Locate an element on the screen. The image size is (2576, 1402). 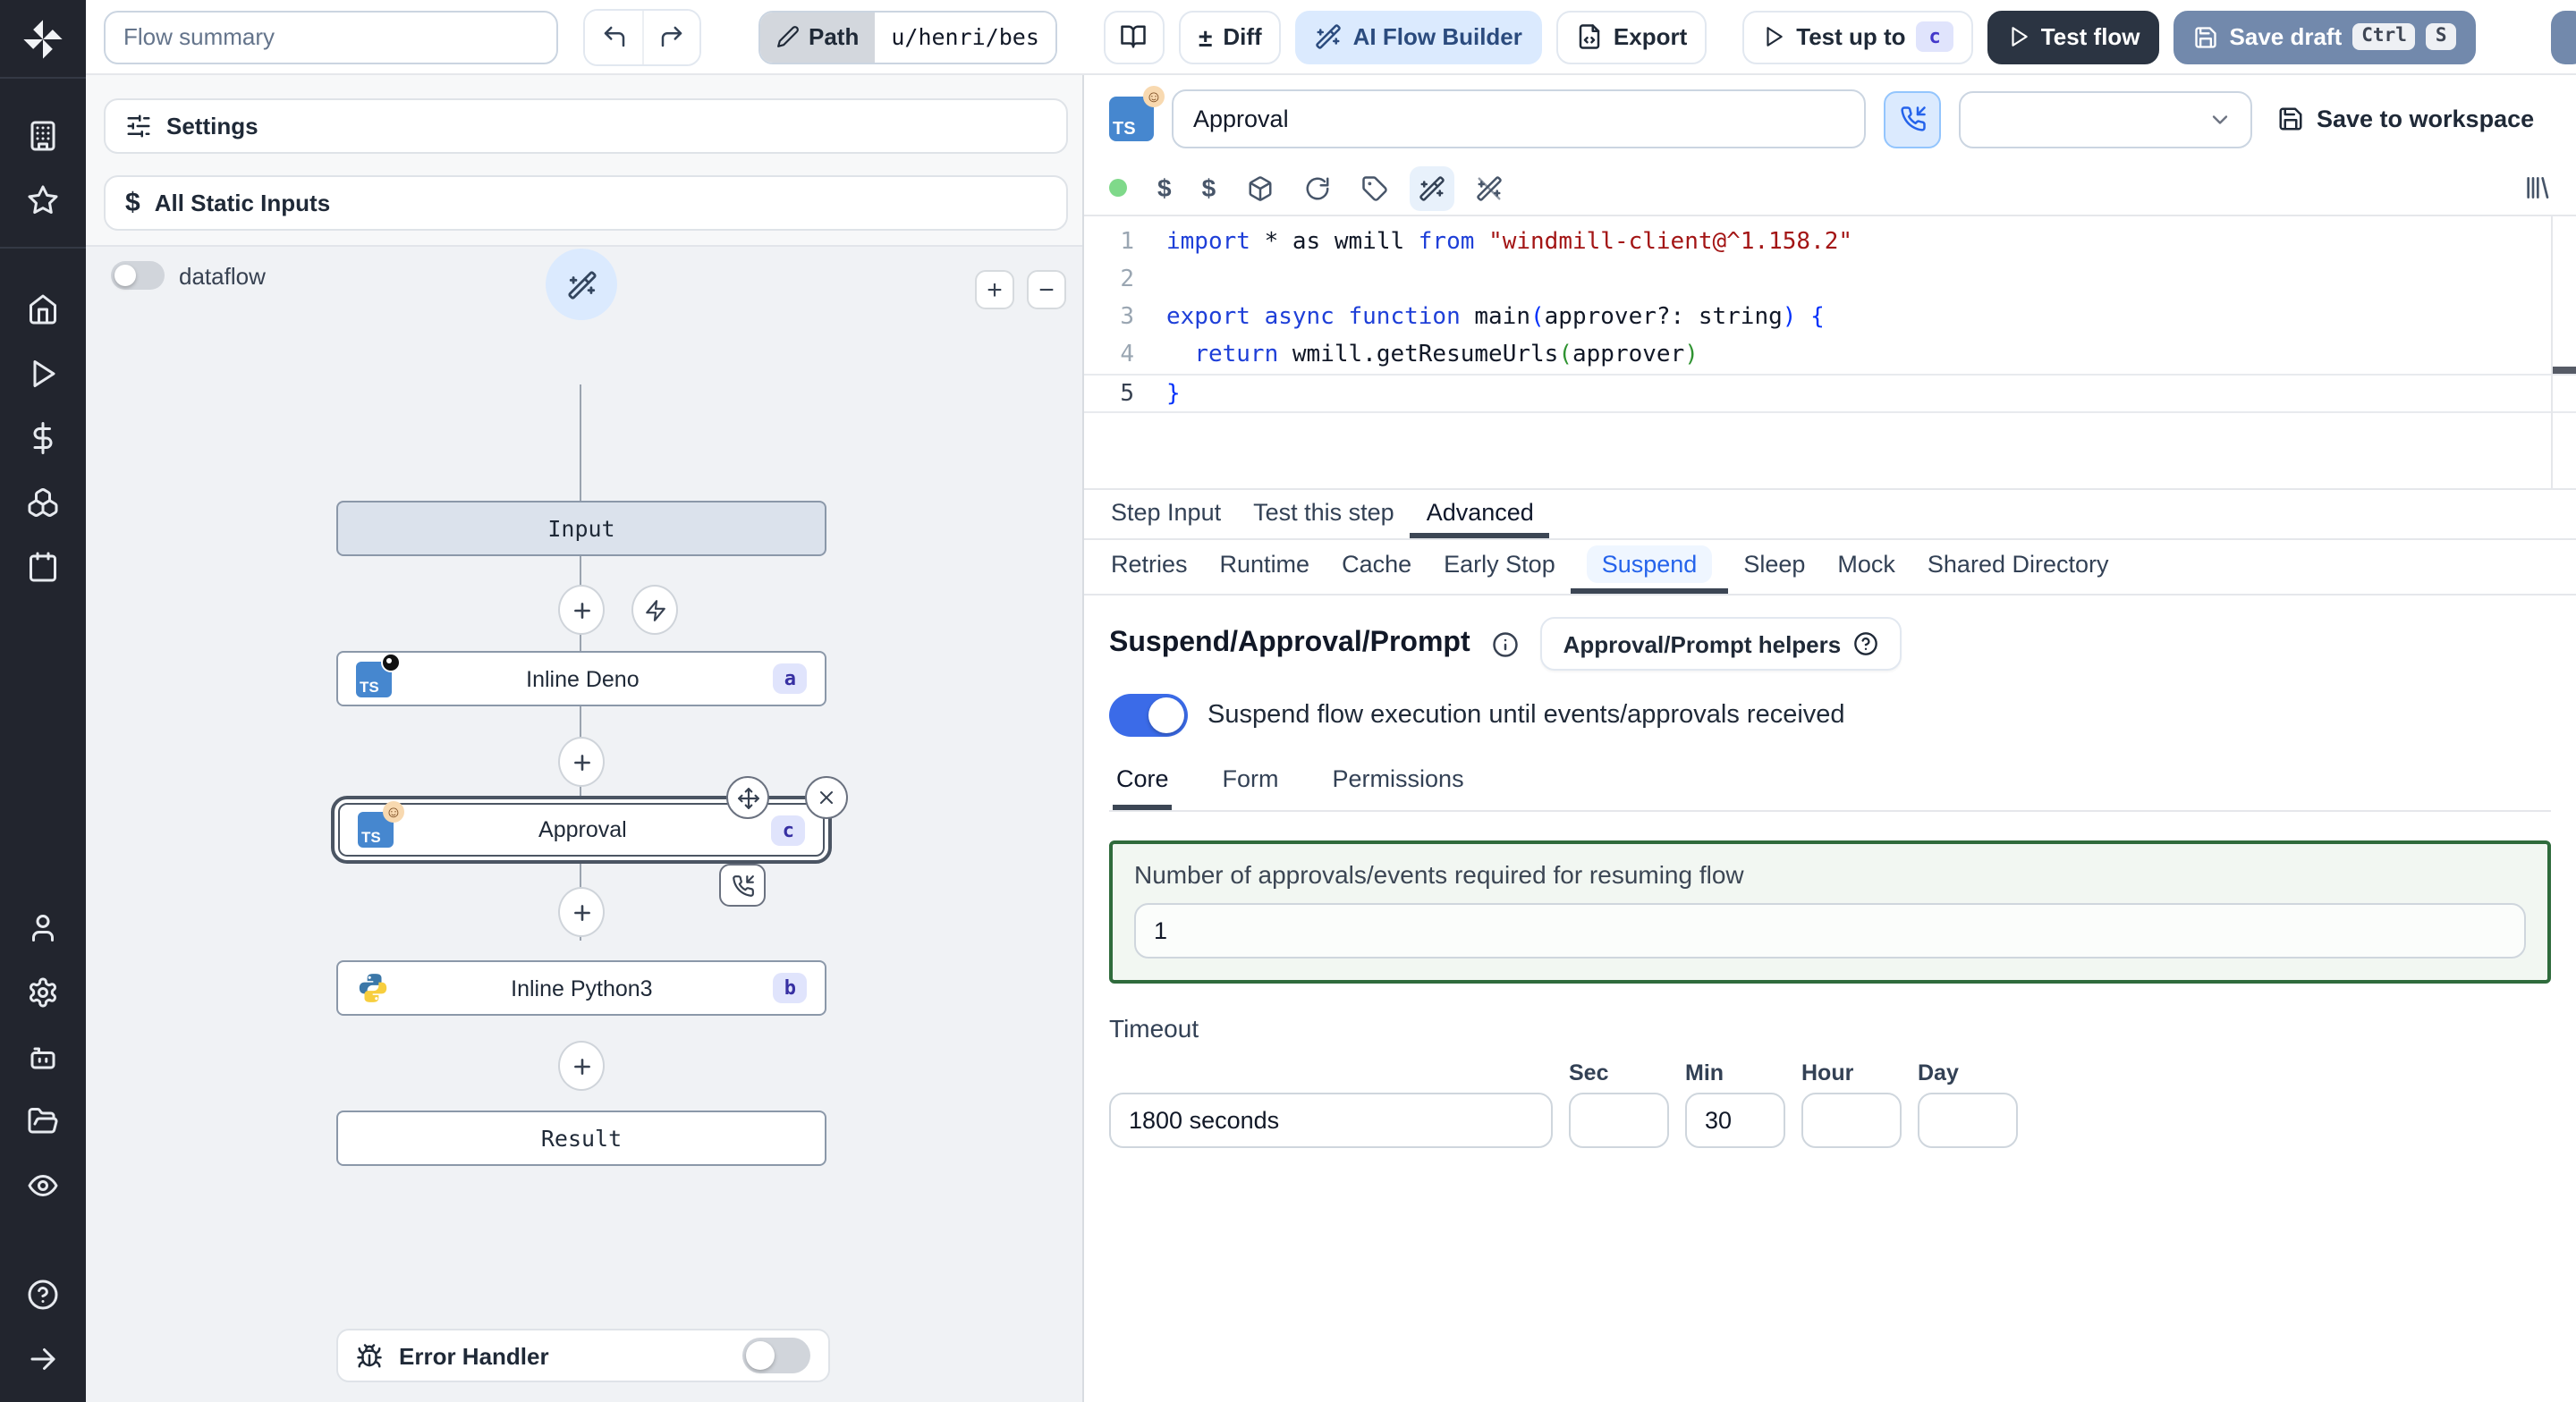
delete-step-button is located at coordinates (826, 797).